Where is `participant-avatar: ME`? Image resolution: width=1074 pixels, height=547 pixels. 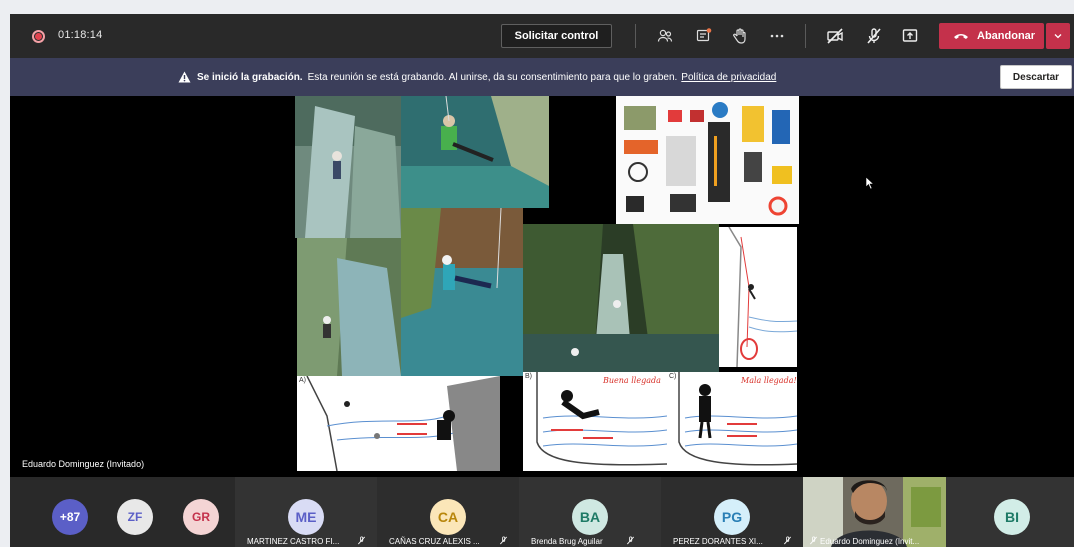 participant-avatar: ME is located at coordinates (306, 517).